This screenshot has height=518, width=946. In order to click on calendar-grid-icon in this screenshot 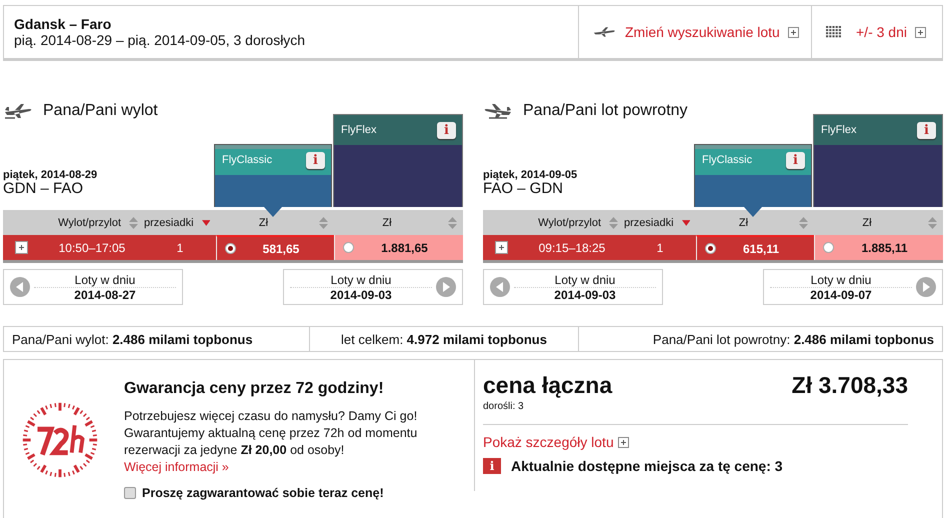, I will do `click(834, 32)`.